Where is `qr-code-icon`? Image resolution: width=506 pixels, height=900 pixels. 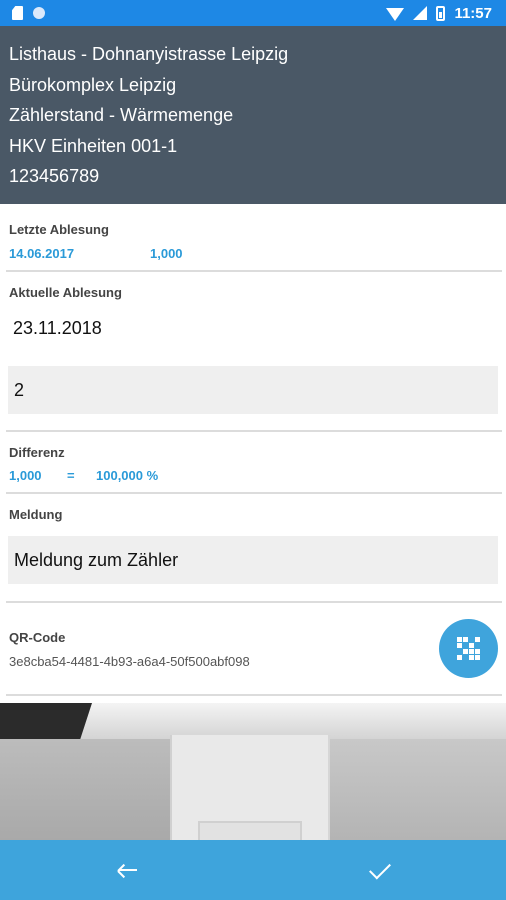
qr-code-icon is located at coordinates (468, 648).